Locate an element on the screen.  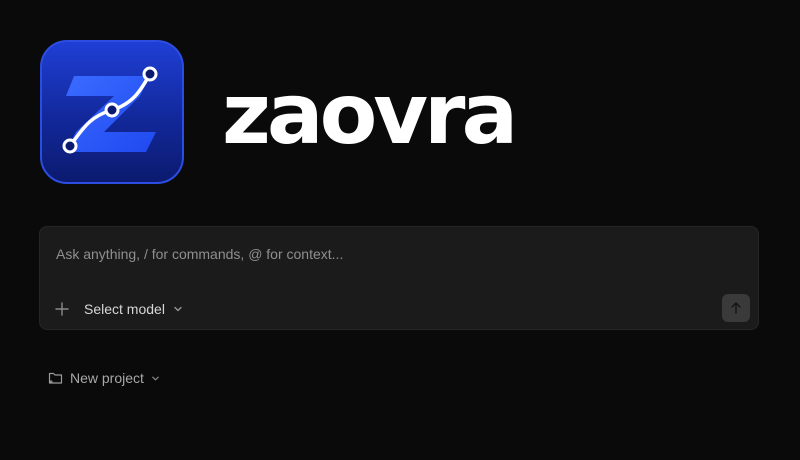
select-model-label: Select model is located at coordinates (124, 309).